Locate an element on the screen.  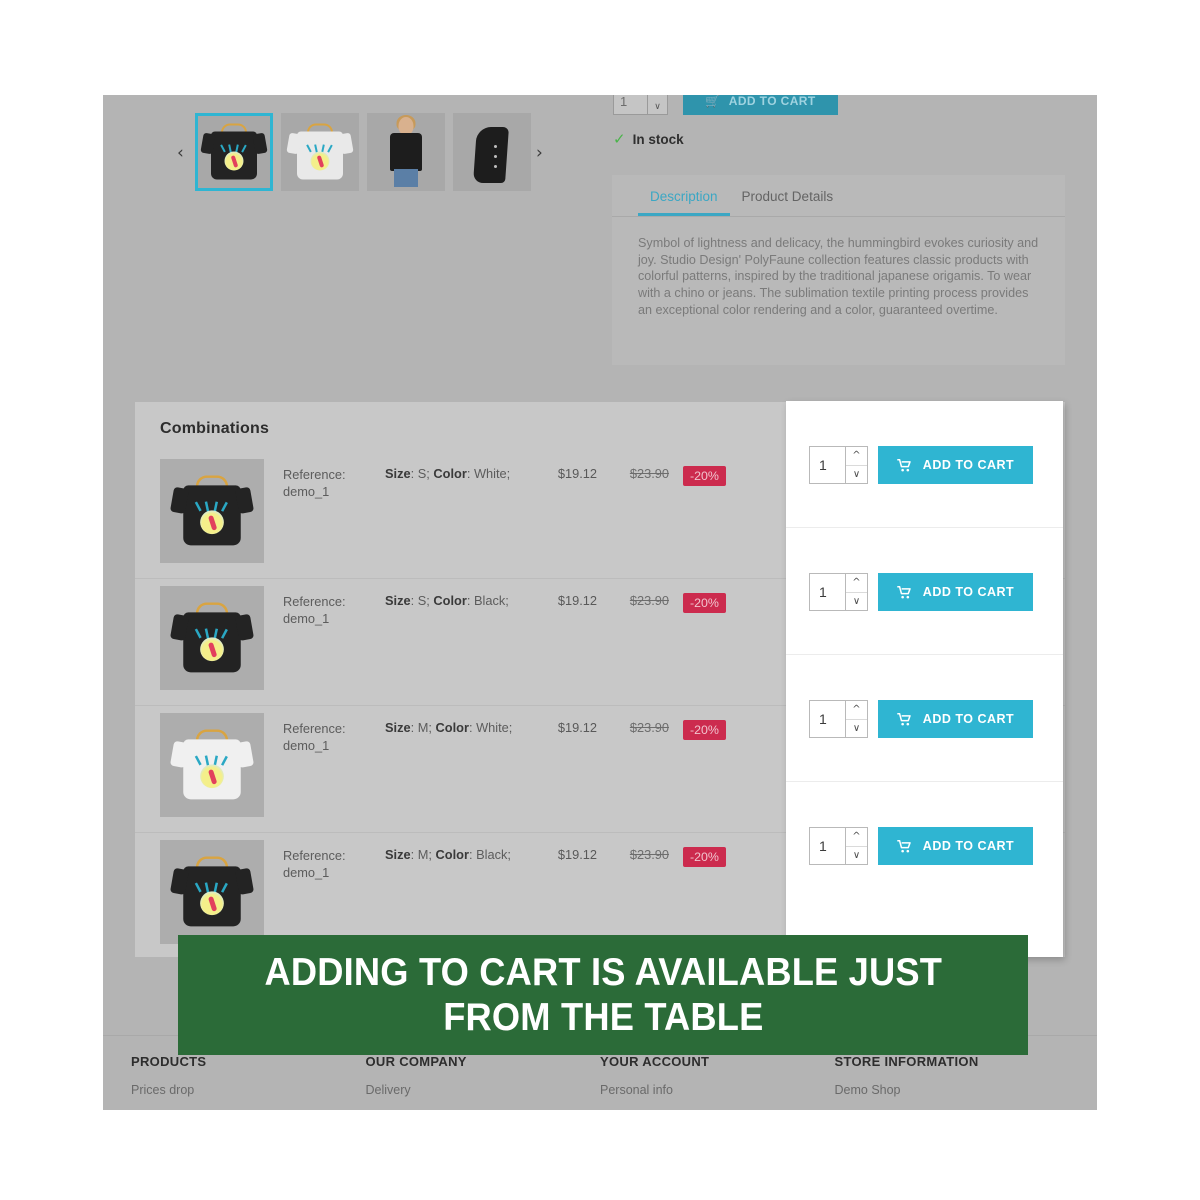
gallery-thumb-black-tshirt is located at coordinates (234, 152).